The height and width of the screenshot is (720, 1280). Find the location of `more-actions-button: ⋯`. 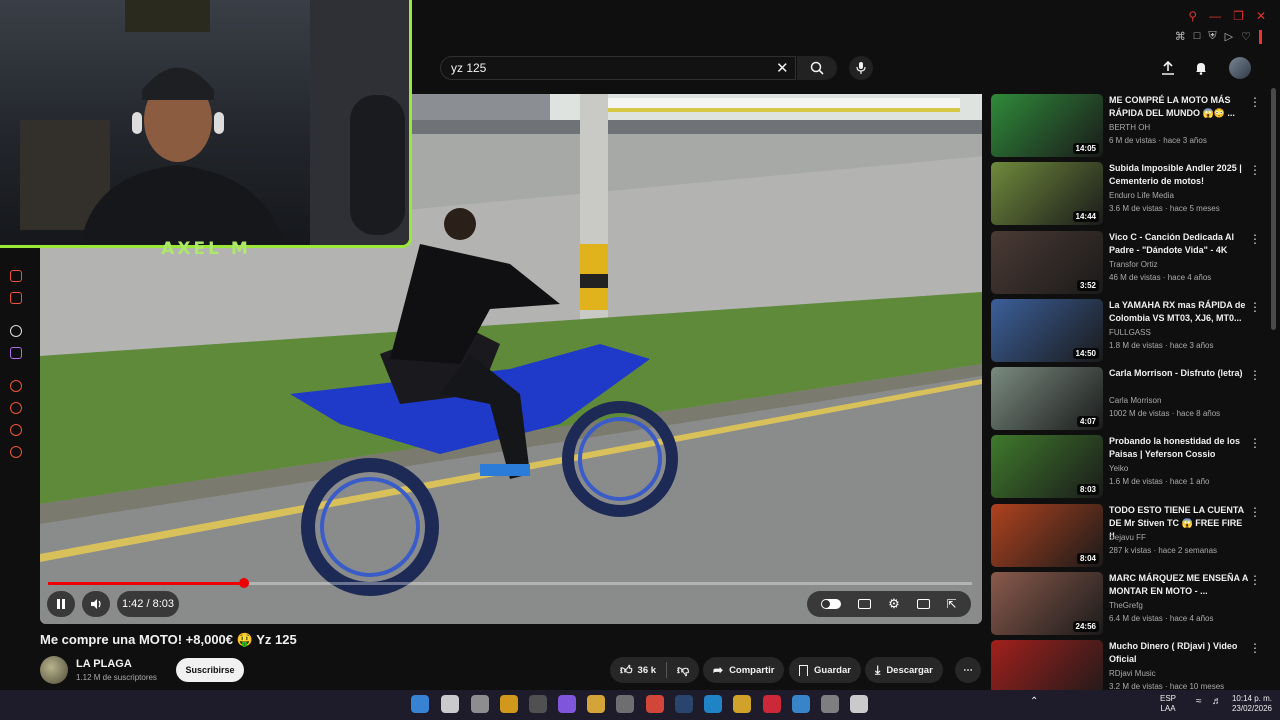

more-actions-button: ⋯ is located at coordinates (968, 670).